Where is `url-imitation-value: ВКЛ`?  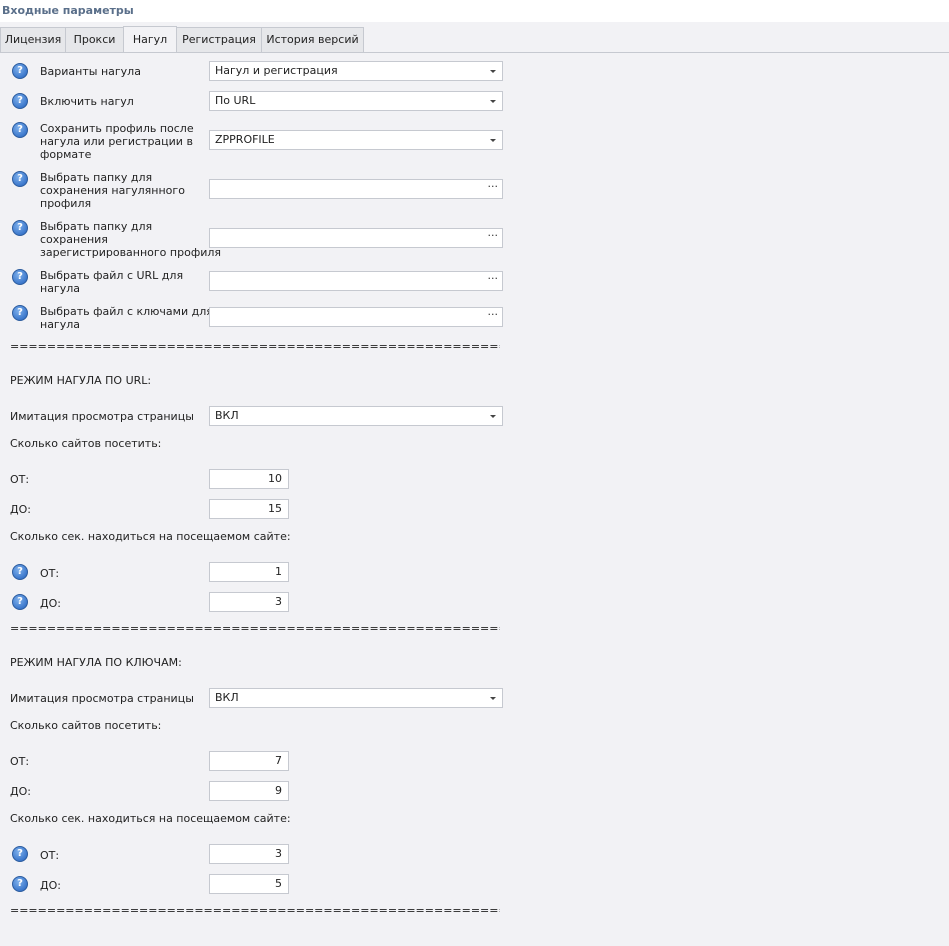
url-imitation-value: ВКЛ is located at coordinates (227, 415).